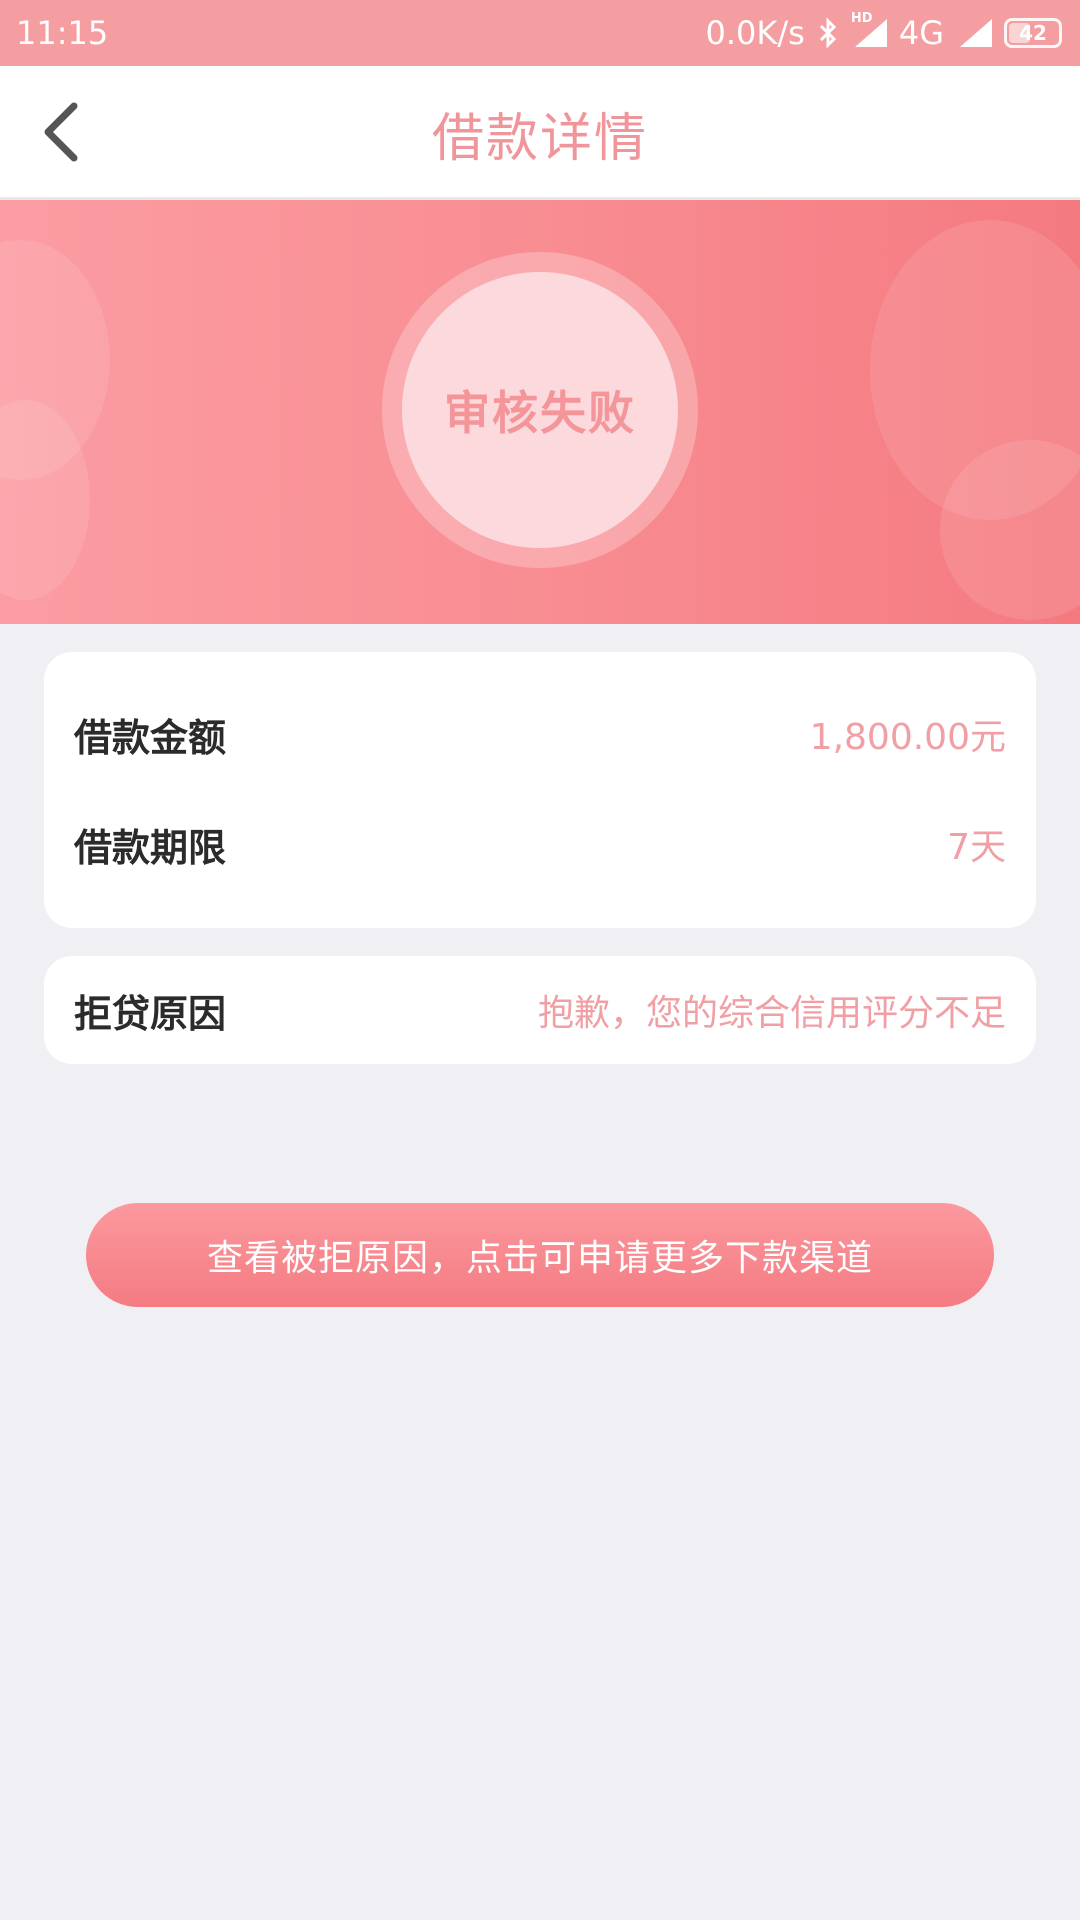 The image size is (1080, 1920). Describe the element at coordinates (540, 734) in the screenshot. I see `loan-amount-row: 借款金额 1,800.00元` at that location.